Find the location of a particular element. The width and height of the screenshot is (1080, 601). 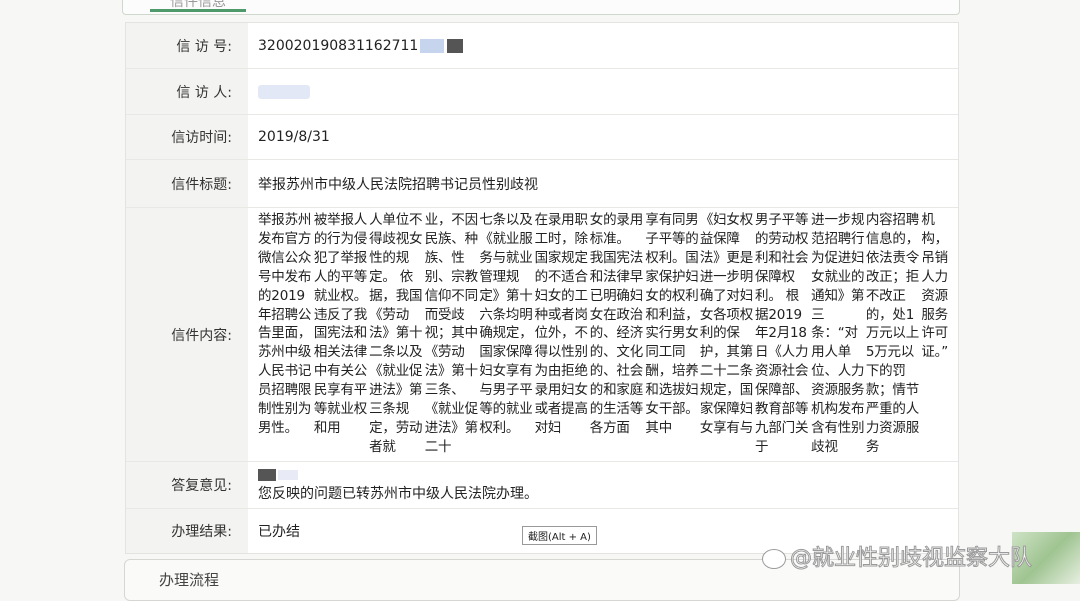

tab-letter-info: 信件信息 is located at coordinates (198, 6).